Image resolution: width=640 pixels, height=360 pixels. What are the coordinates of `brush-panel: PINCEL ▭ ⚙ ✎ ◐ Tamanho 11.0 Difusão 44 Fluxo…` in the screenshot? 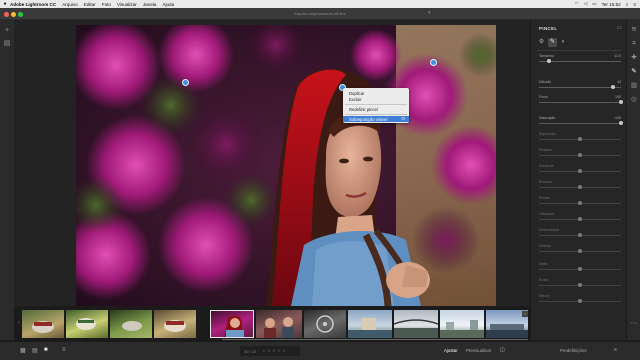 It's located at (578, 180).